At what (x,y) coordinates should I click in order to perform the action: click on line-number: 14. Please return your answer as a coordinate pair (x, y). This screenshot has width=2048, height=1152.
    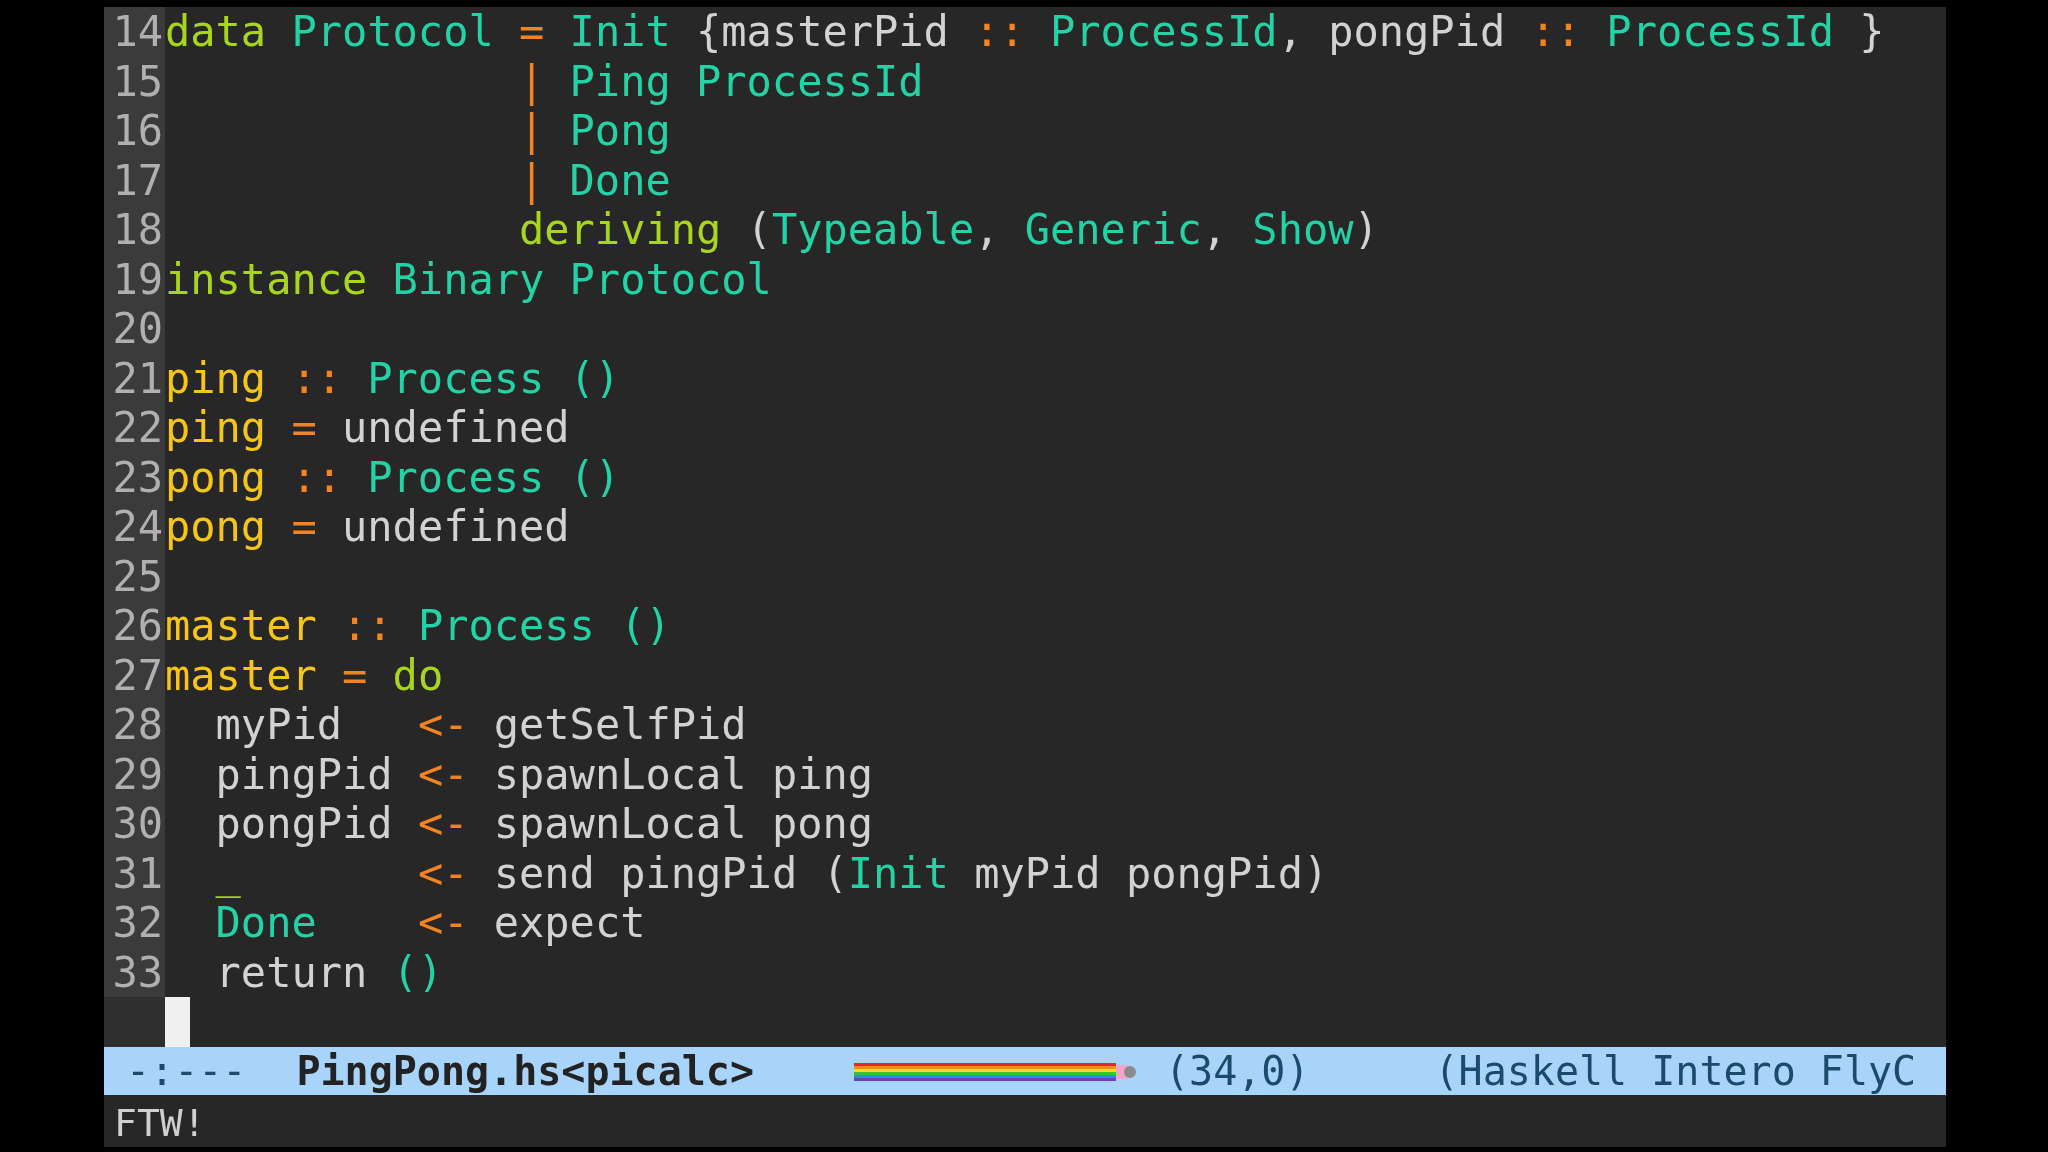
    Looking at the image, I should click on (134, 32).